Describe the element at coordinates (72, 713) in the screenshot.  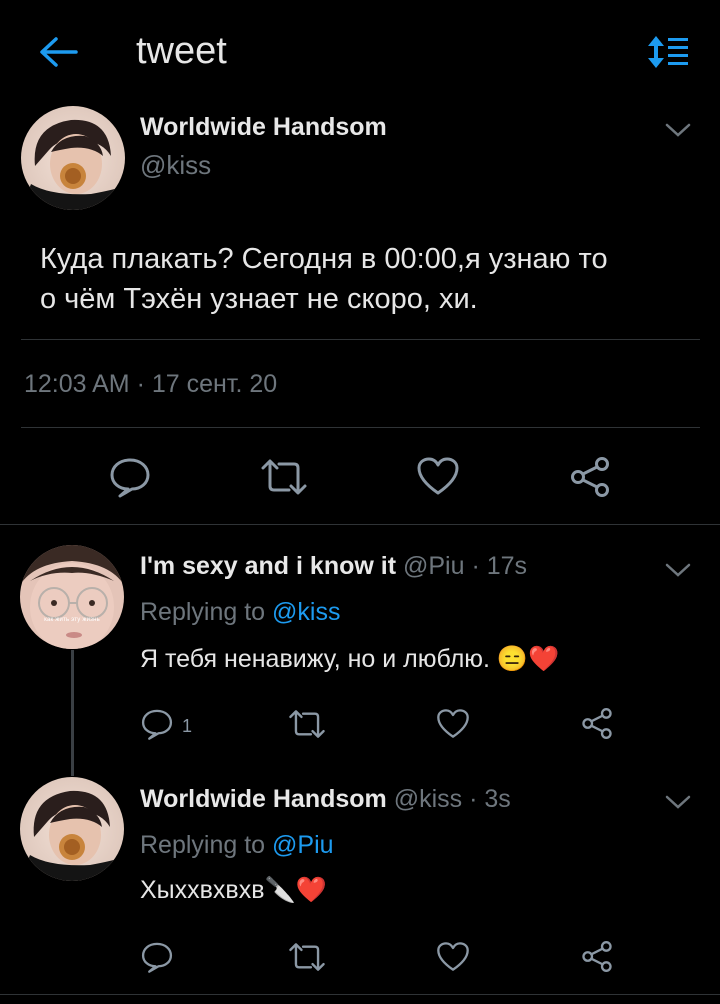
I see `thread-line` at that location.